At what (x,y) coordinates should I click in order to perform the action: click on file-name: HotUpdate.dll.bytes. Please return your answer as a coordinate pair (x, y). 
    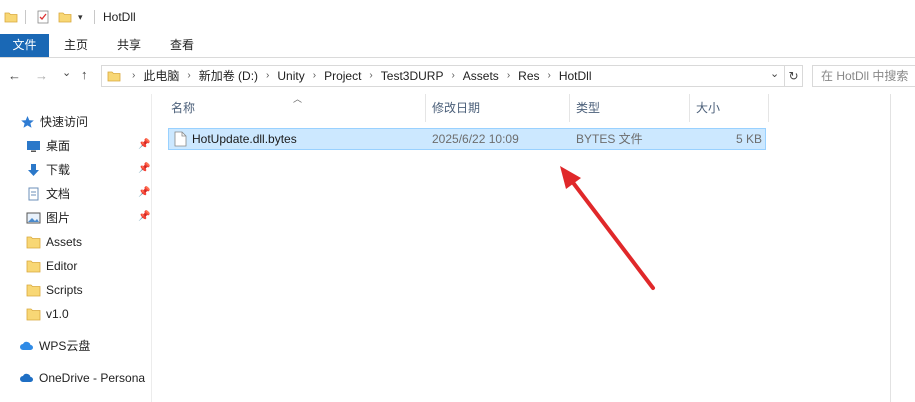
    Looking at the image, I should click on (244, 139).